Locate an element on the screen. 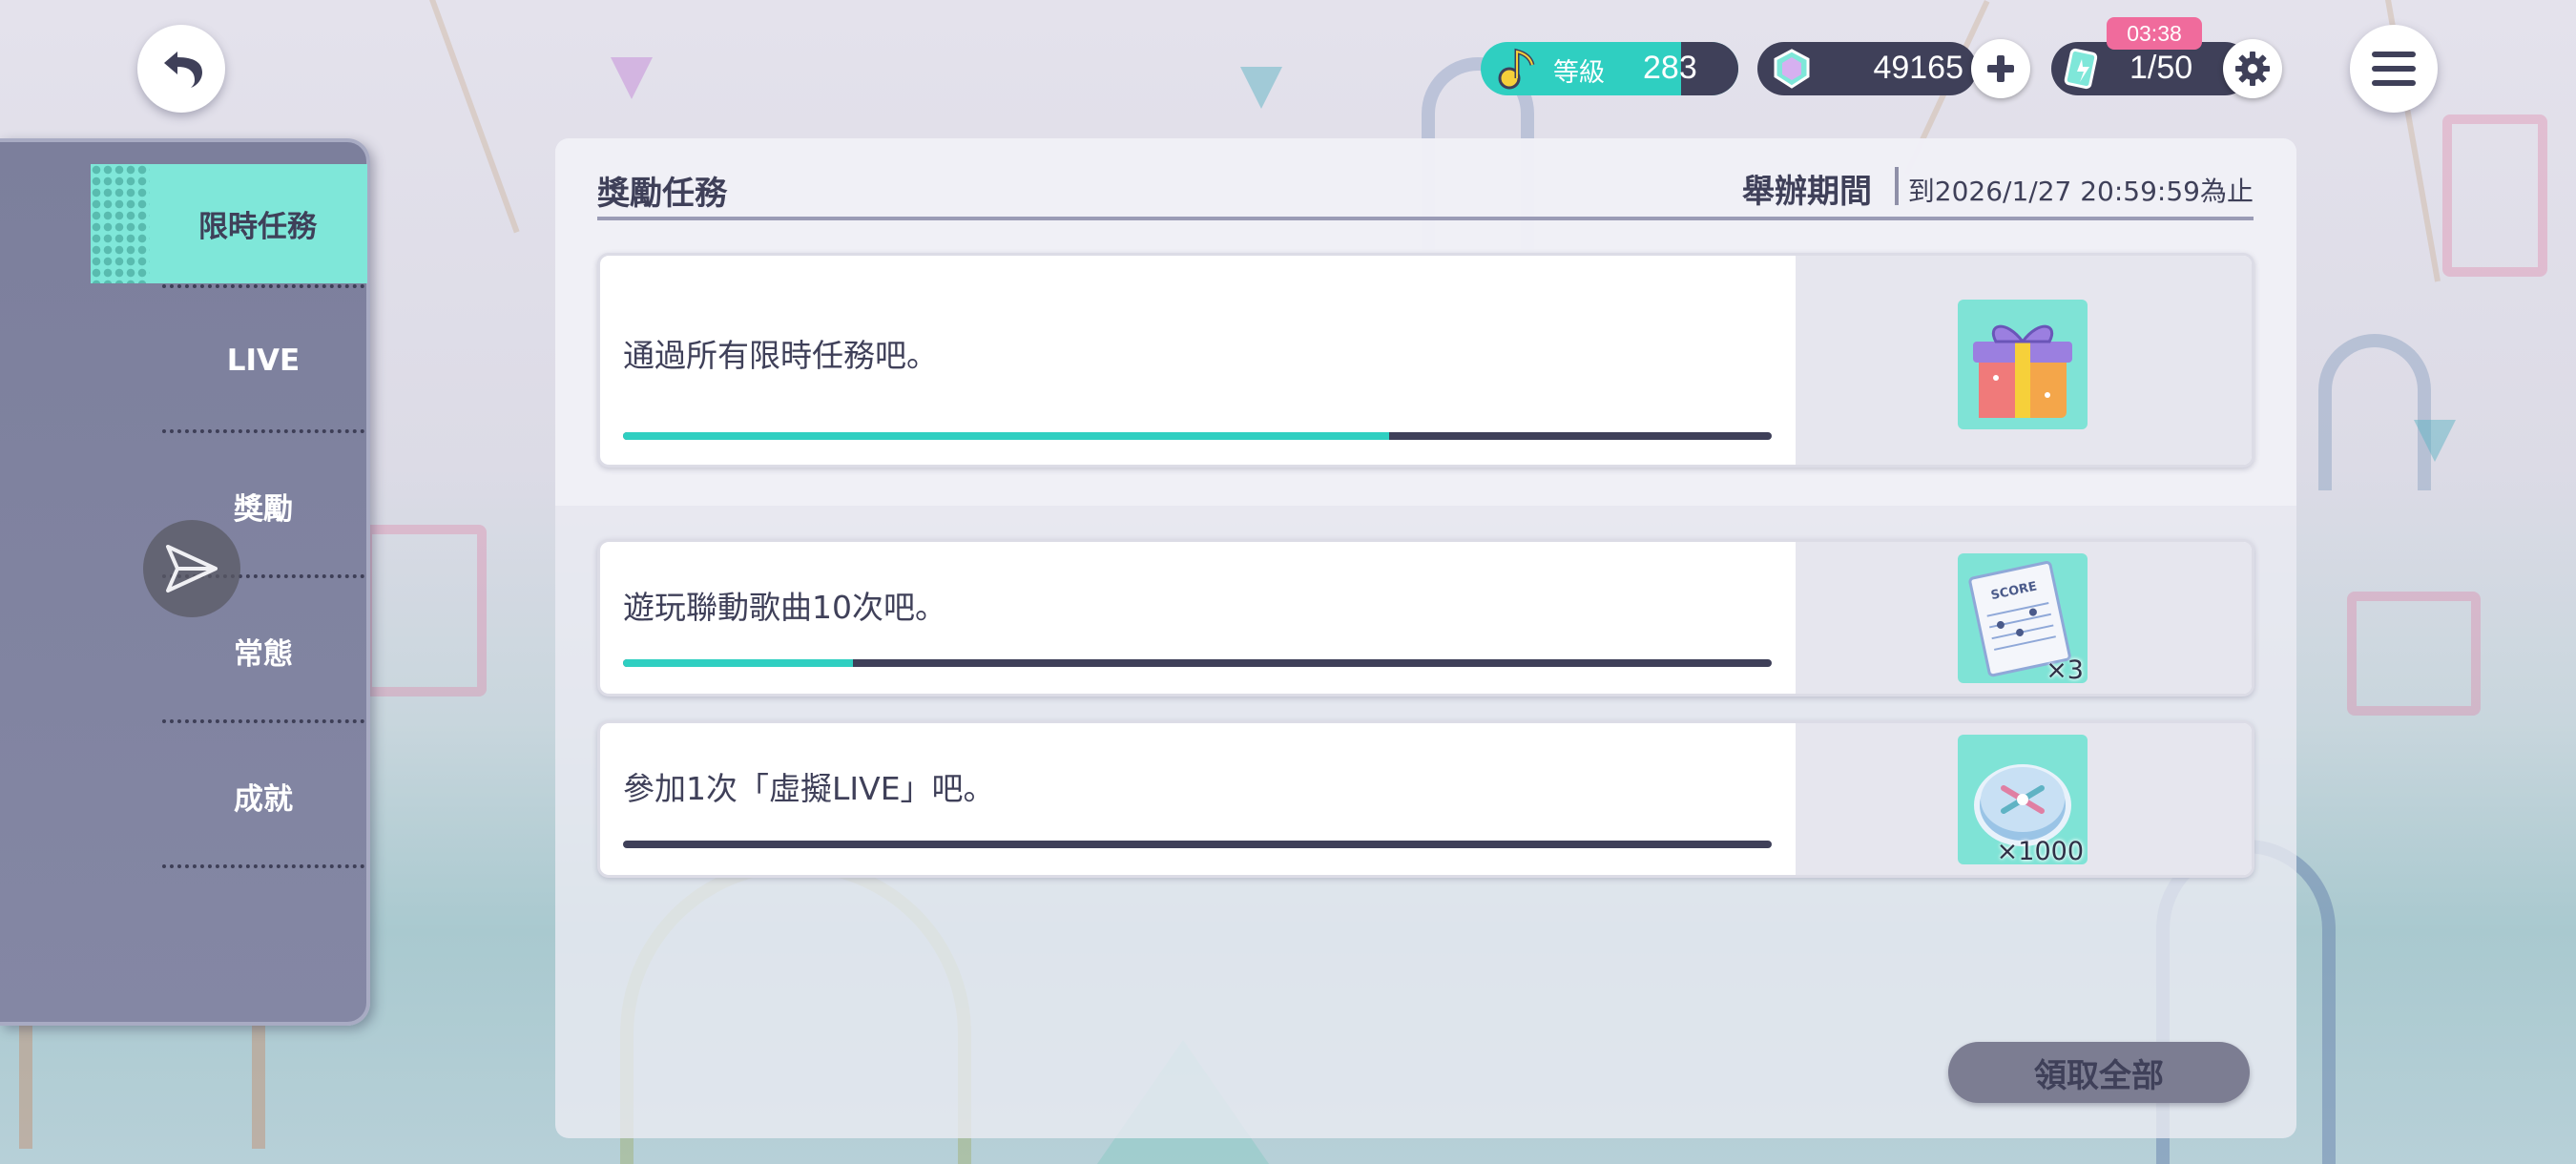  mission-text: 參加1次「虛擬LIVE」吧。 is located at coordinates (809, 789).